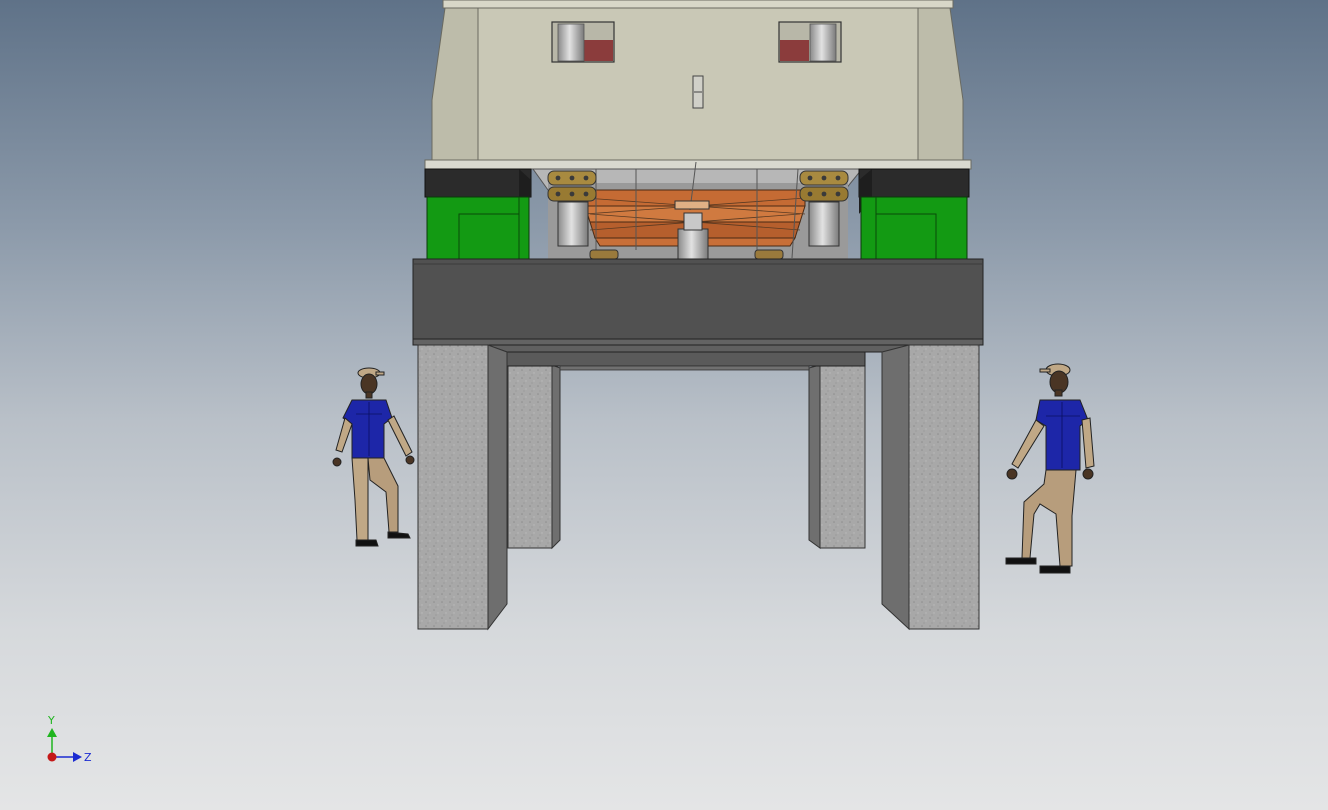  Describe the element at coordinates (583, 42) in the screenshot. I see `housing-window-left` at that location.